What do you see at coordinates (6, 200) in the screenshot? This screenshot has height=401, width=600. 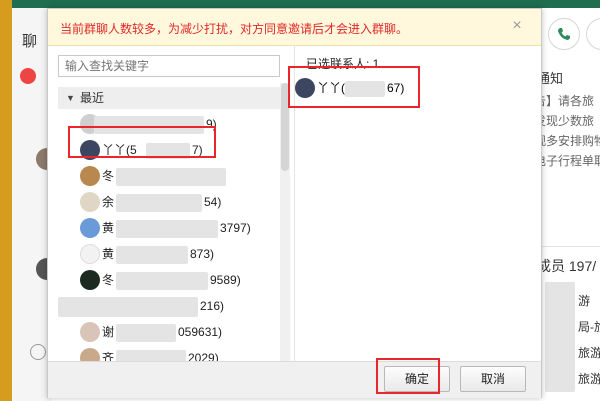 I see `app-edge-strip` at bounding box center [6, 200].